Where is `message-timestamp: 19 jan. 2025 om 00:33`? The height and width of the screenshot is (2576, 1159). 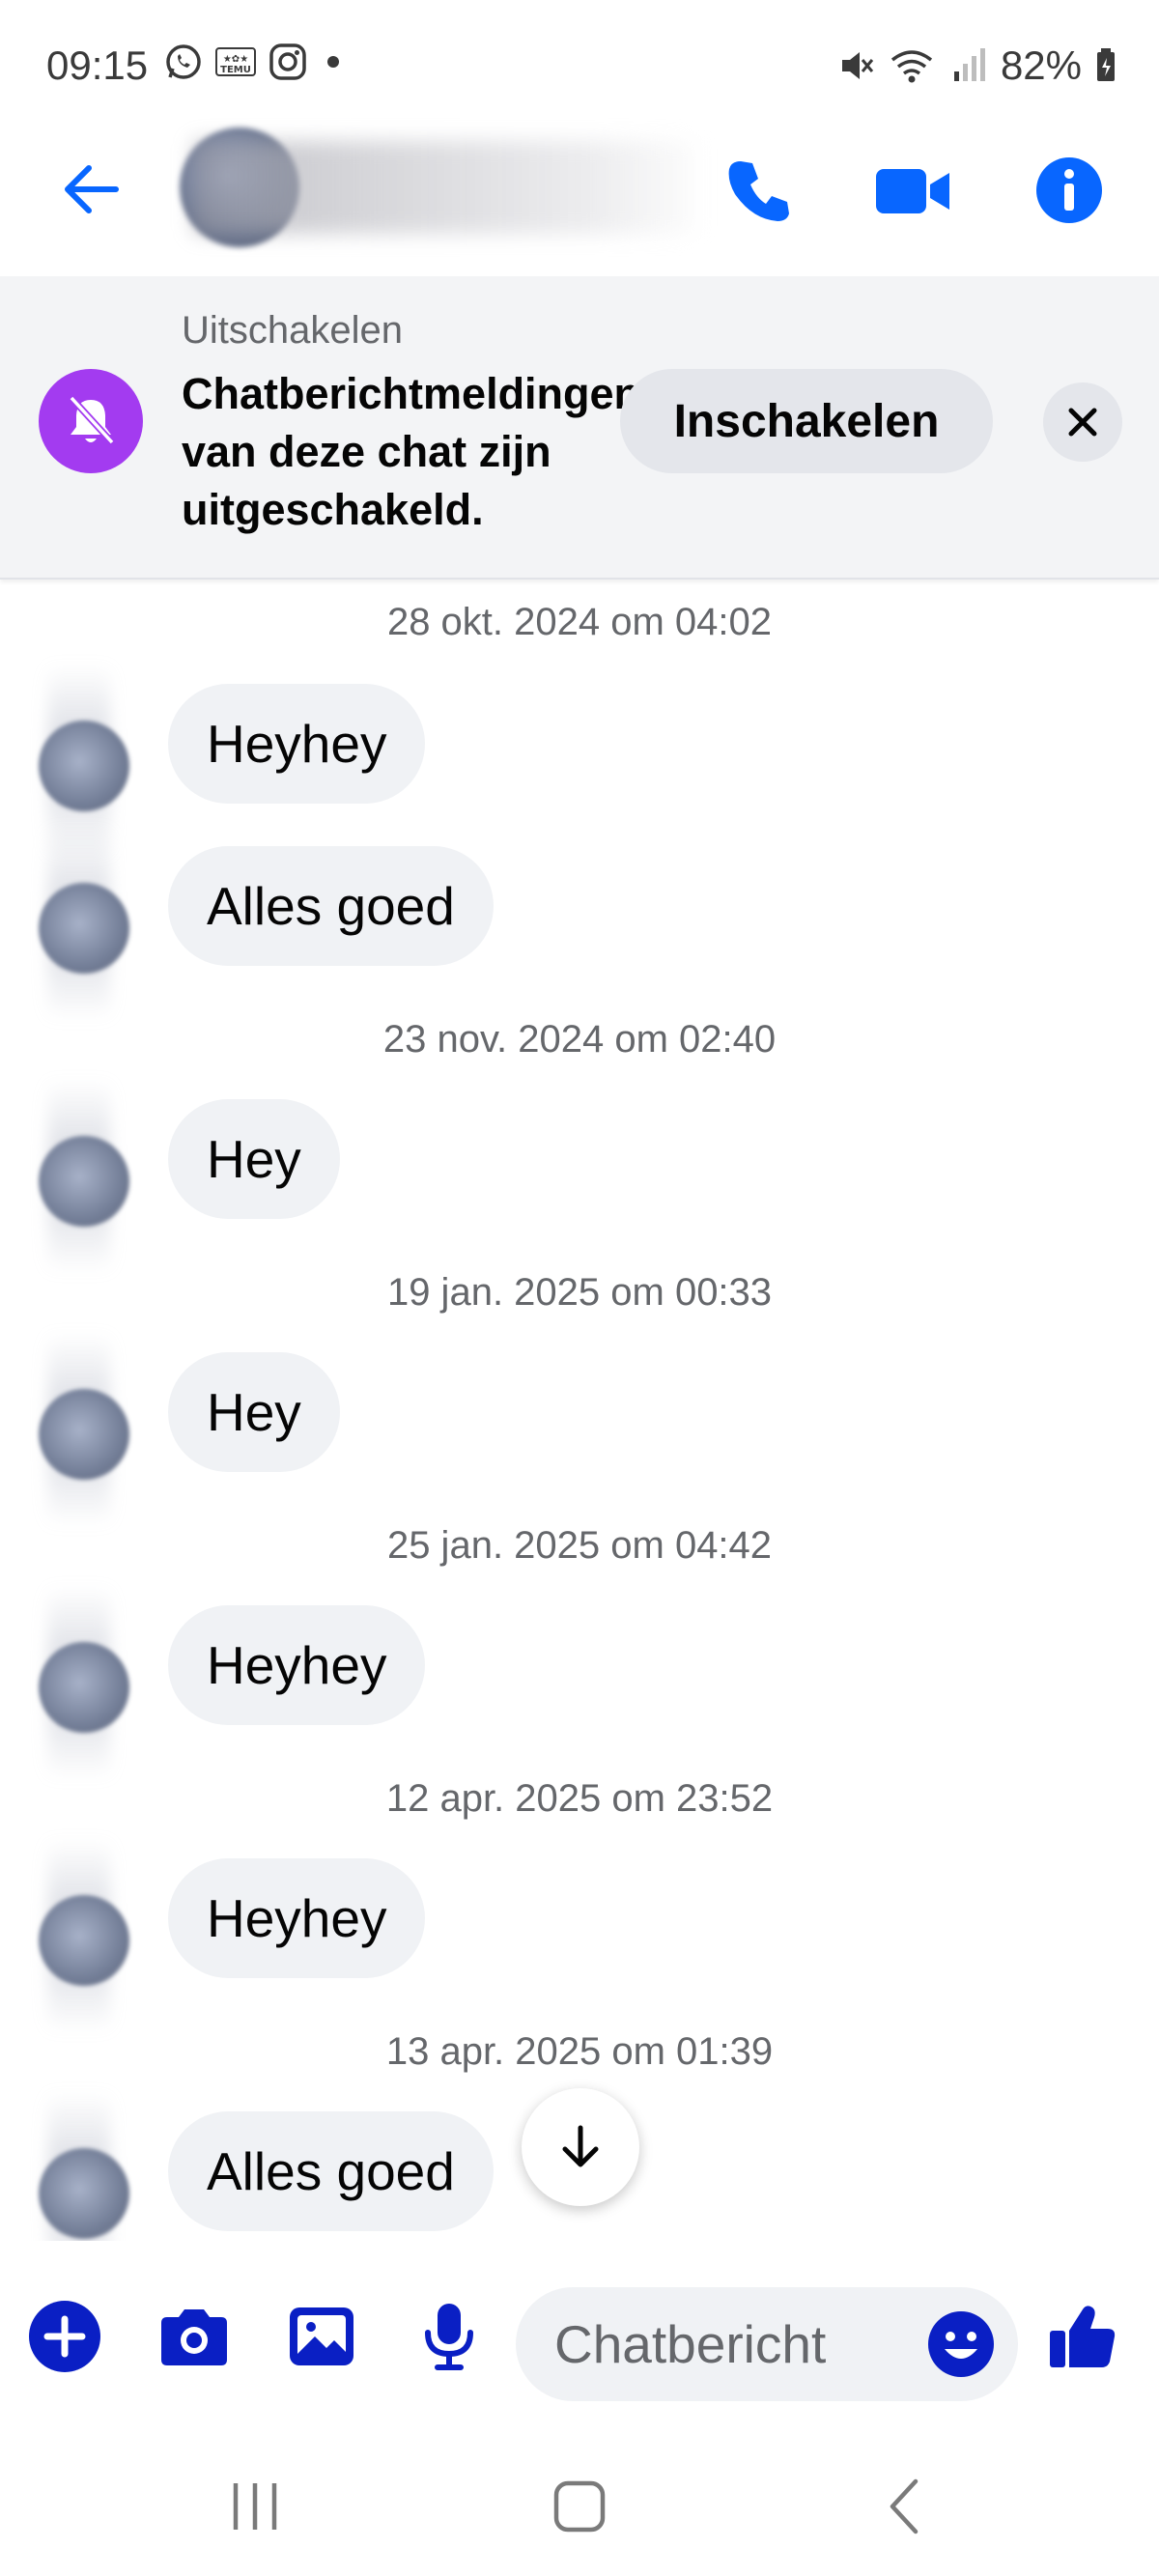
message-timestamp: 19 jan. 2025 om 00:33 is located at coordinates (579, 1292).